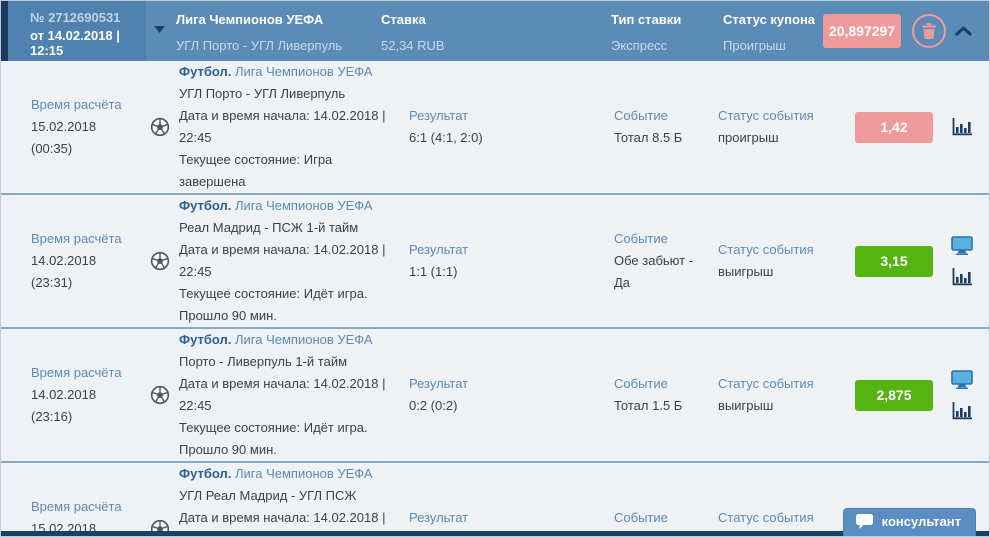  What do you see at coordinates (862, 31) in the screenshot?
I see `coupon-coefficient-badge: 20,897297` at bounding box center [862, 31].